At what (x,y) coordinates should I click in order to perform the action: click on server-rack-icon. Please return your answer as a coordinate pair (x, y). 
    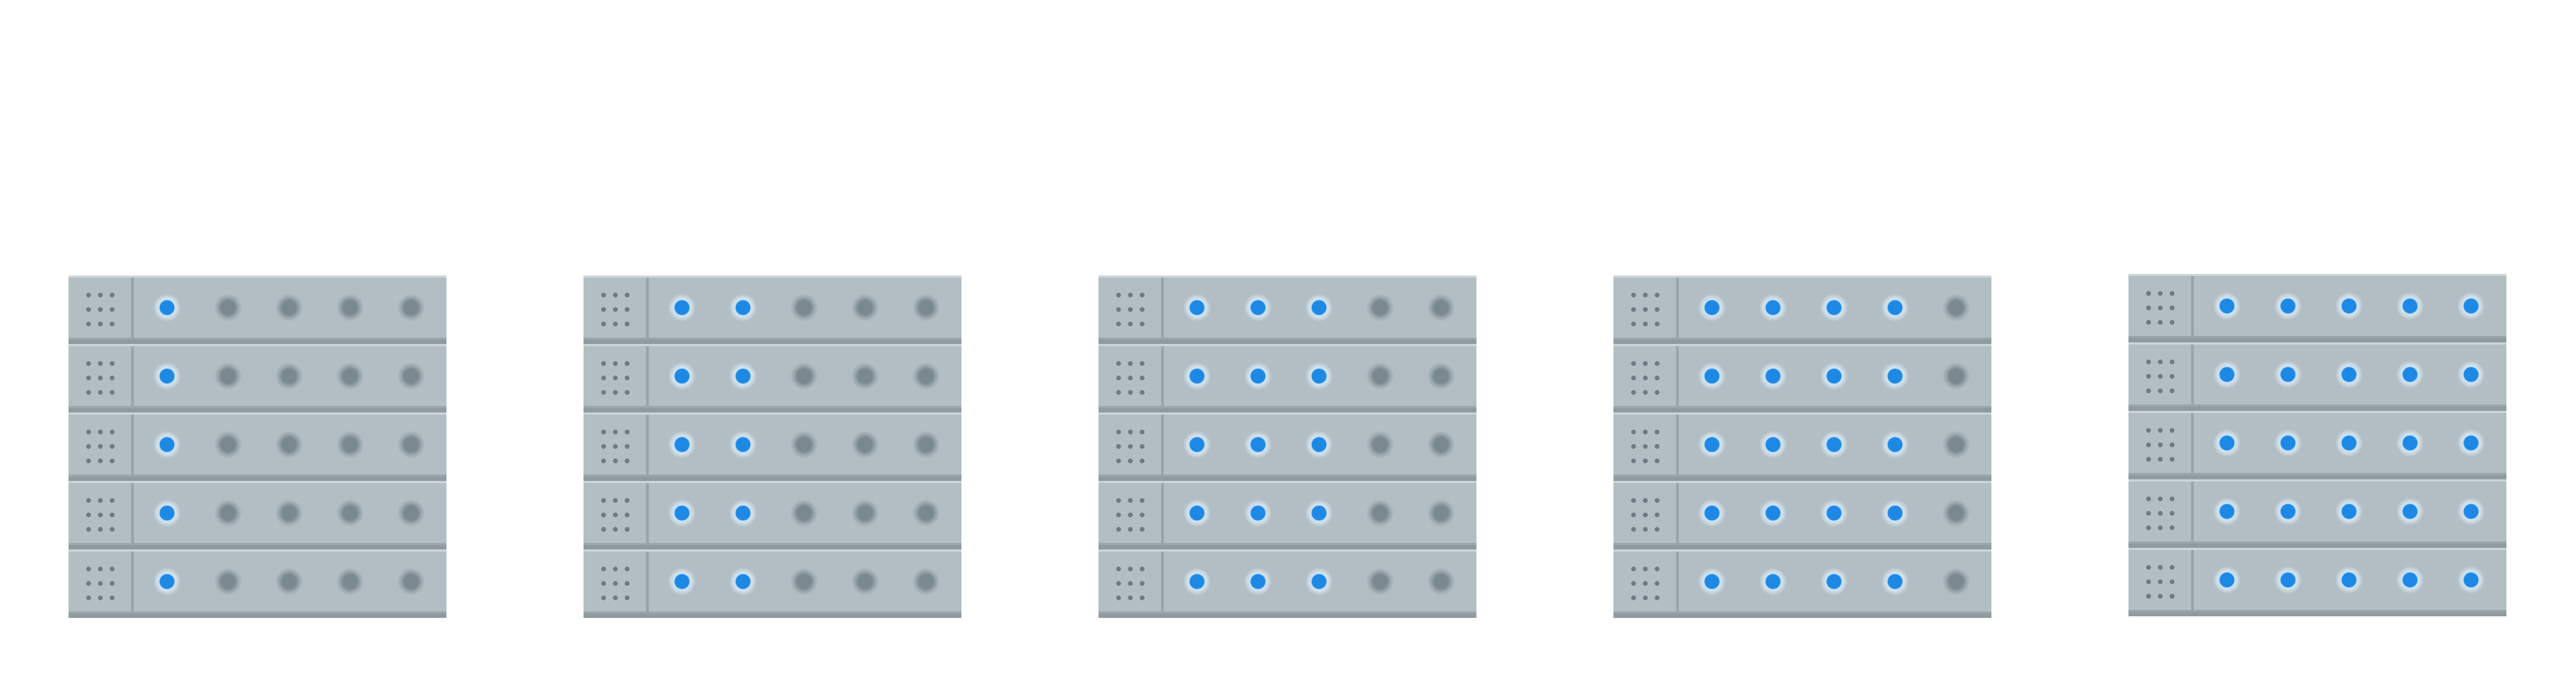
    Looking at the image, I should click on (1287, 447).